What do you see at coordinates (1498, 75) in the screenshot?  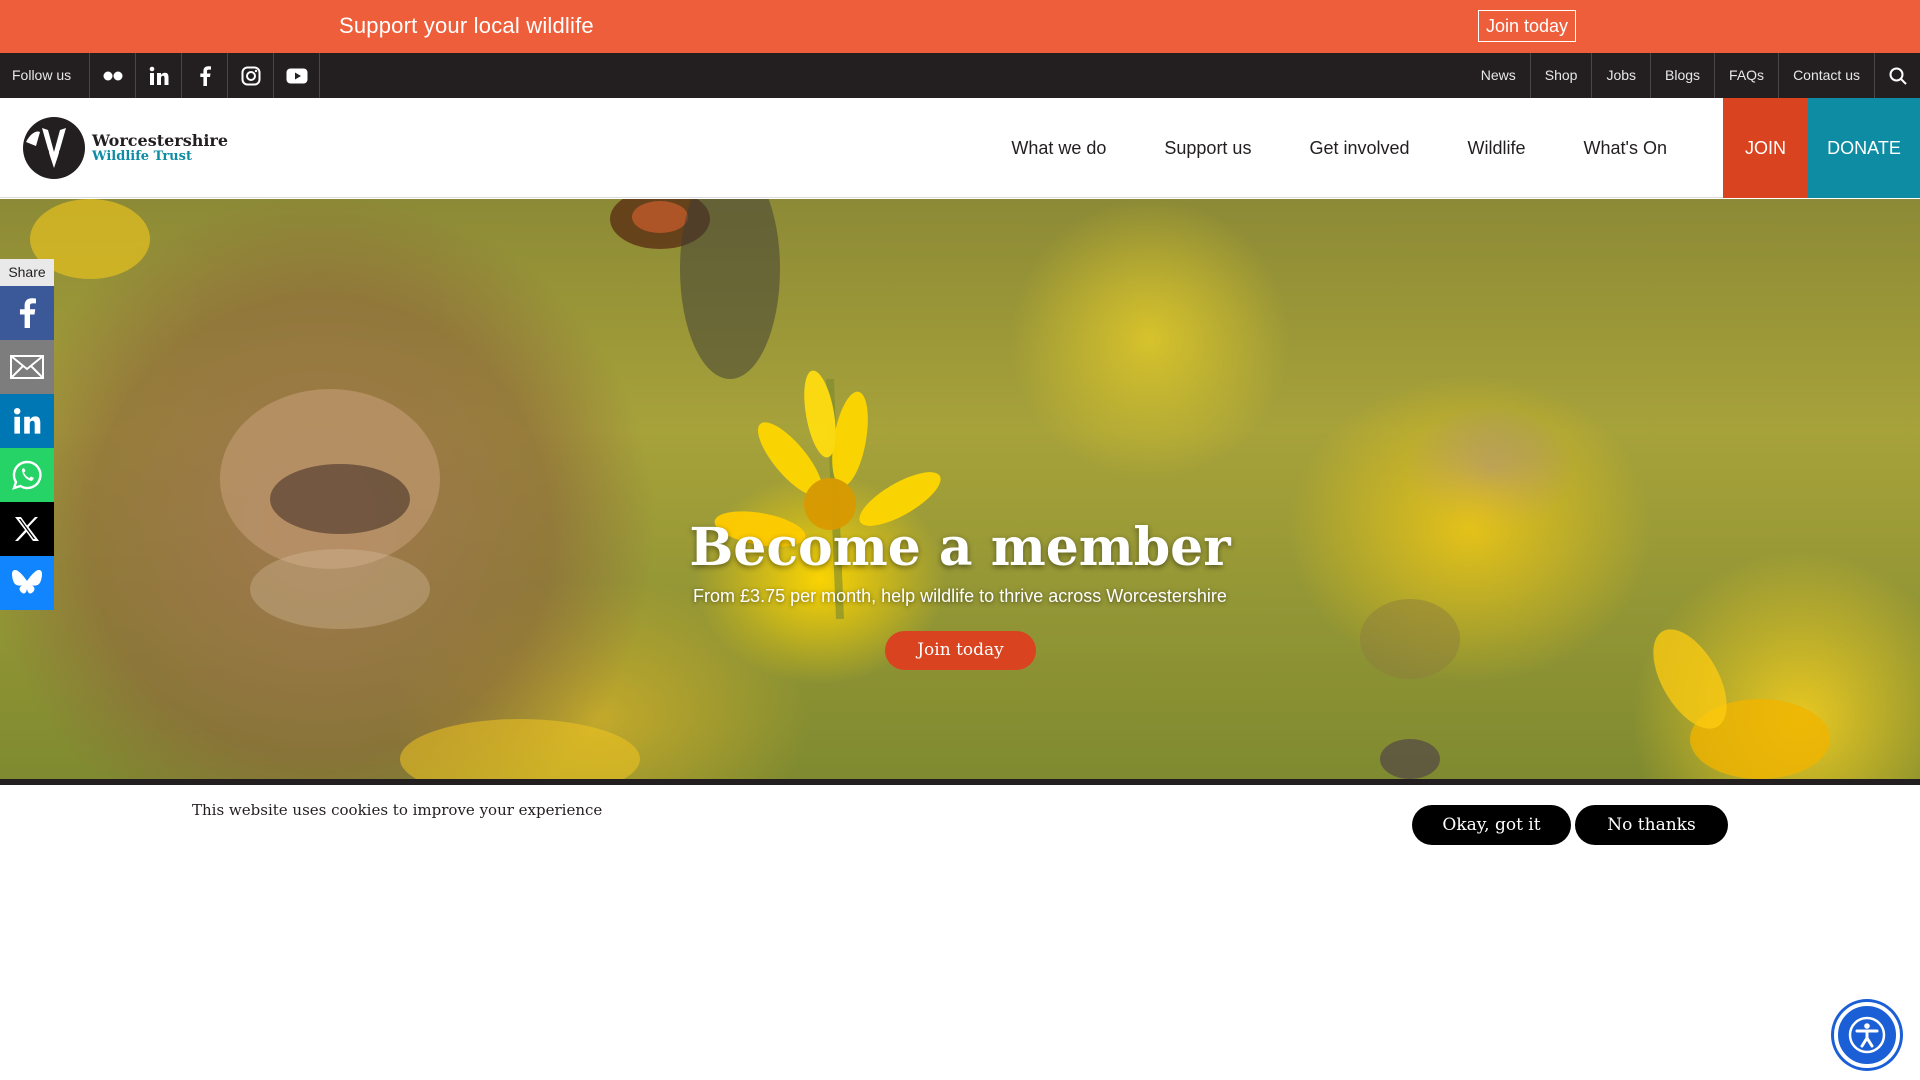 I see `utility-link-news: News` at bounding box center [1498, 75].